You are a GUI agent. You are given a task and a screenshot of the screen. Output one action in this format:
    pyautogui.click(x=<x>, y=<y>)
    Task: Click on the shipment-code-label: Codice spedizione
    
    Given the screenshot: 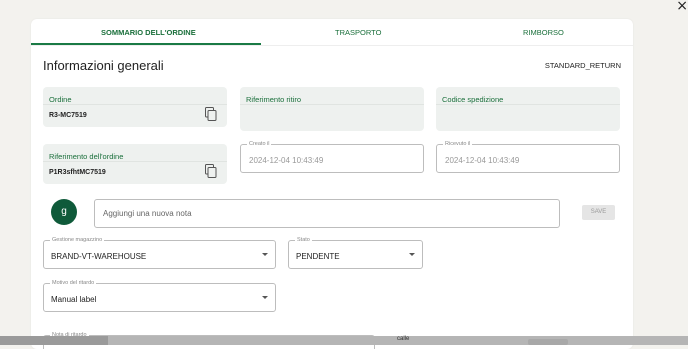 What is the action you would take?
    pyautogui.click(x=473, y=99)
    